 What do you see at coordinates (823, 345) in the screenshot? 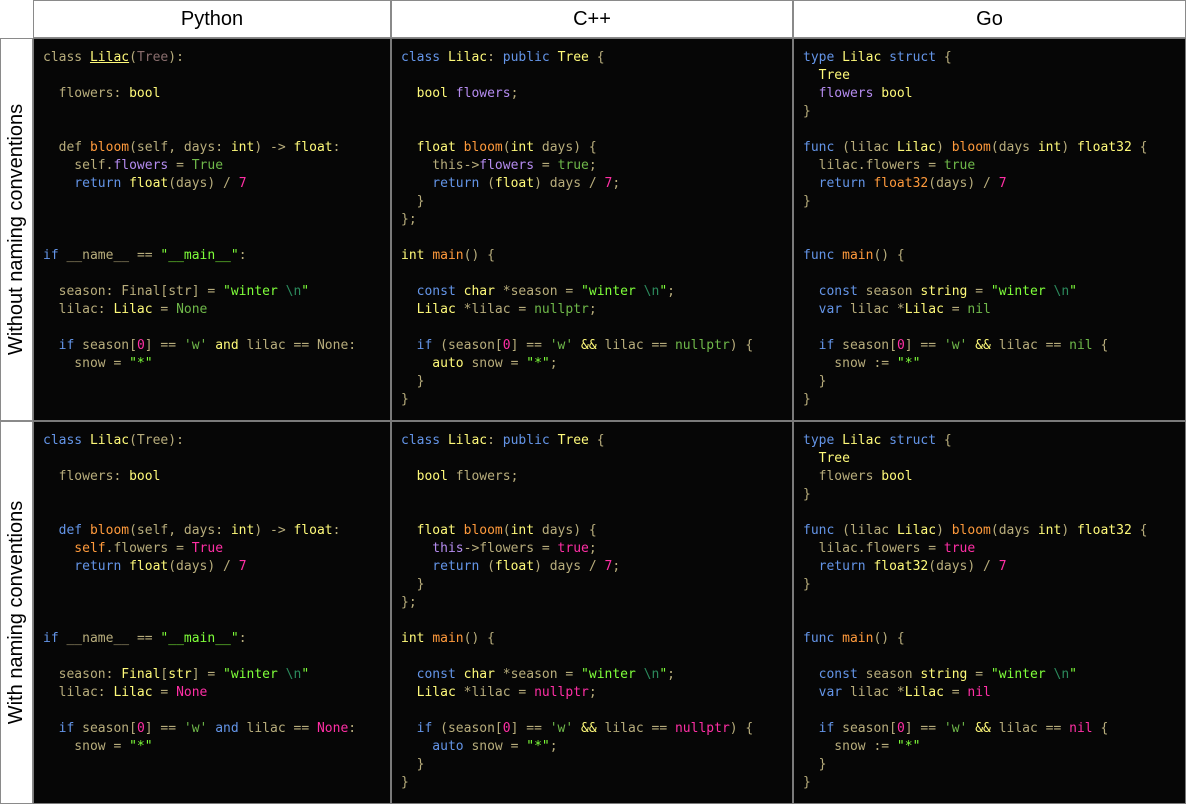
I see `code-token: if` at bounding box center [823, 345].